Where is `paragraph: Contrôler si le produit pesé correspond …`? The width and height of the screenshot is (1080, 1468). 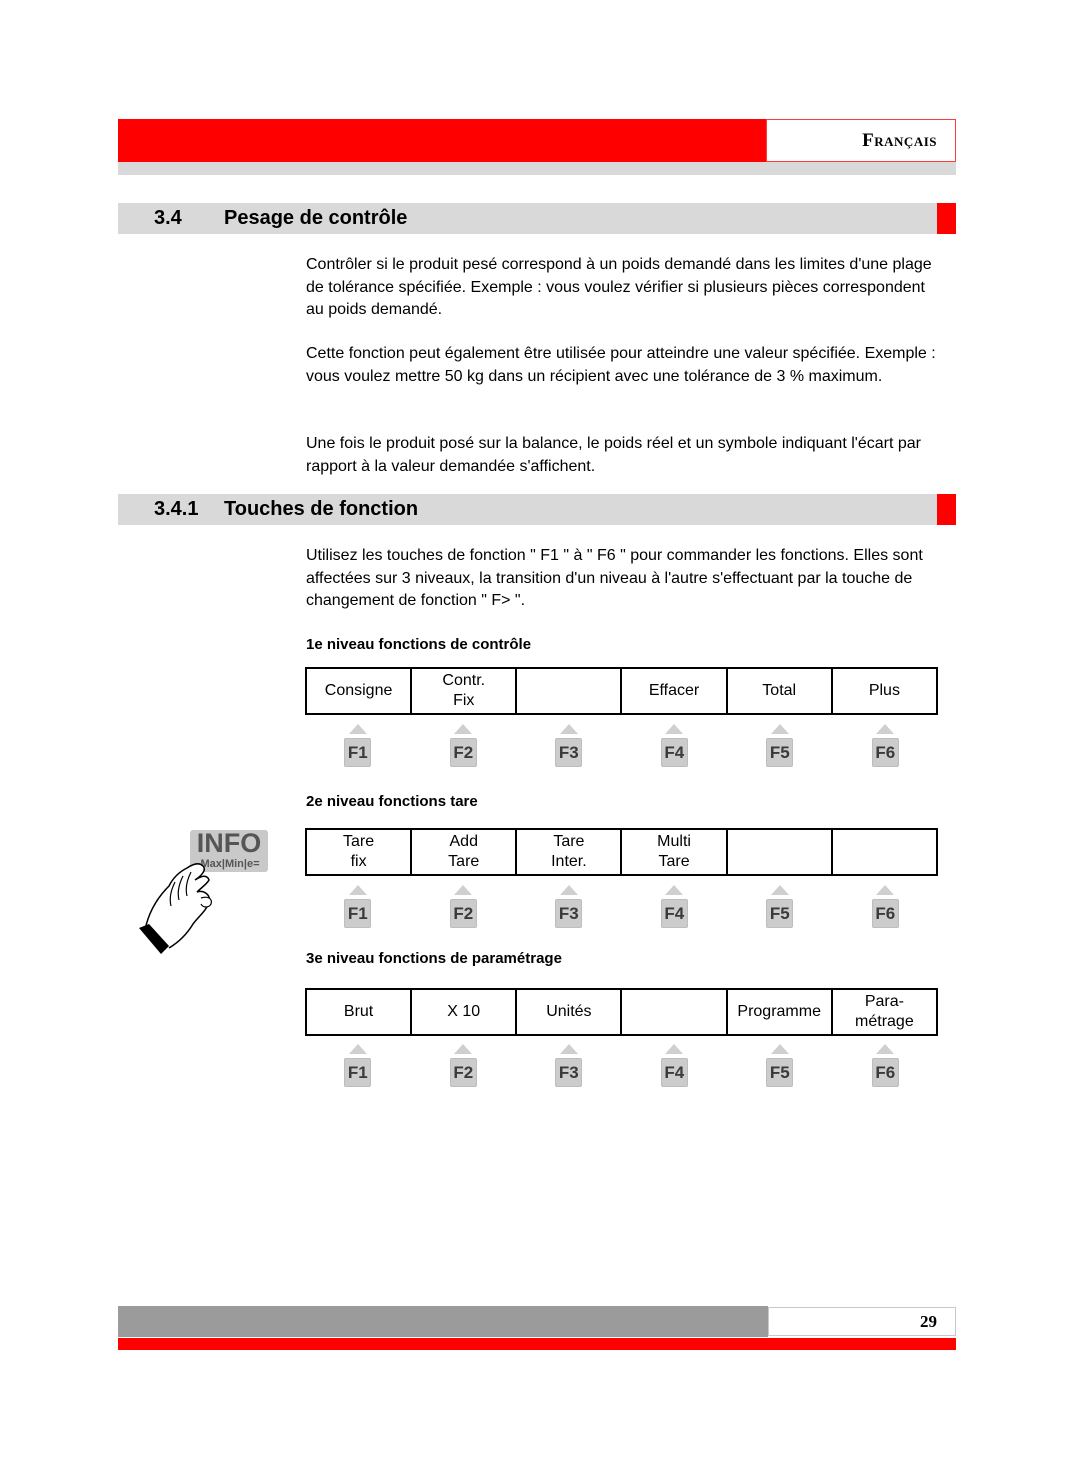 paragraph: Contrôler si le produit pesé correspond … is located at coordinates (619, 287).